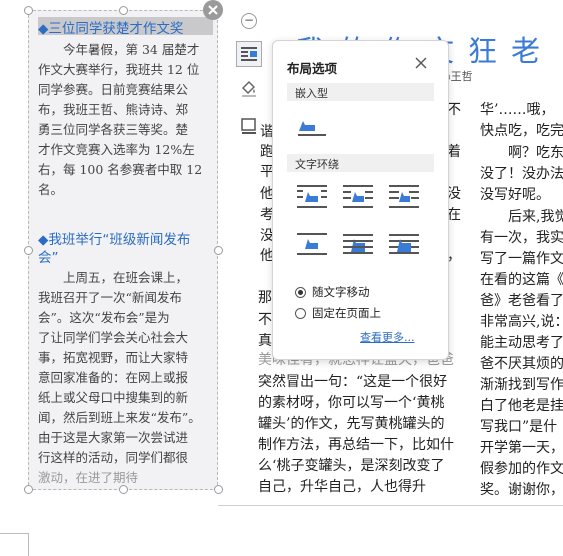 This screenshot has height=556, width=563. I want to click on radio-selected, so click(300, 292).